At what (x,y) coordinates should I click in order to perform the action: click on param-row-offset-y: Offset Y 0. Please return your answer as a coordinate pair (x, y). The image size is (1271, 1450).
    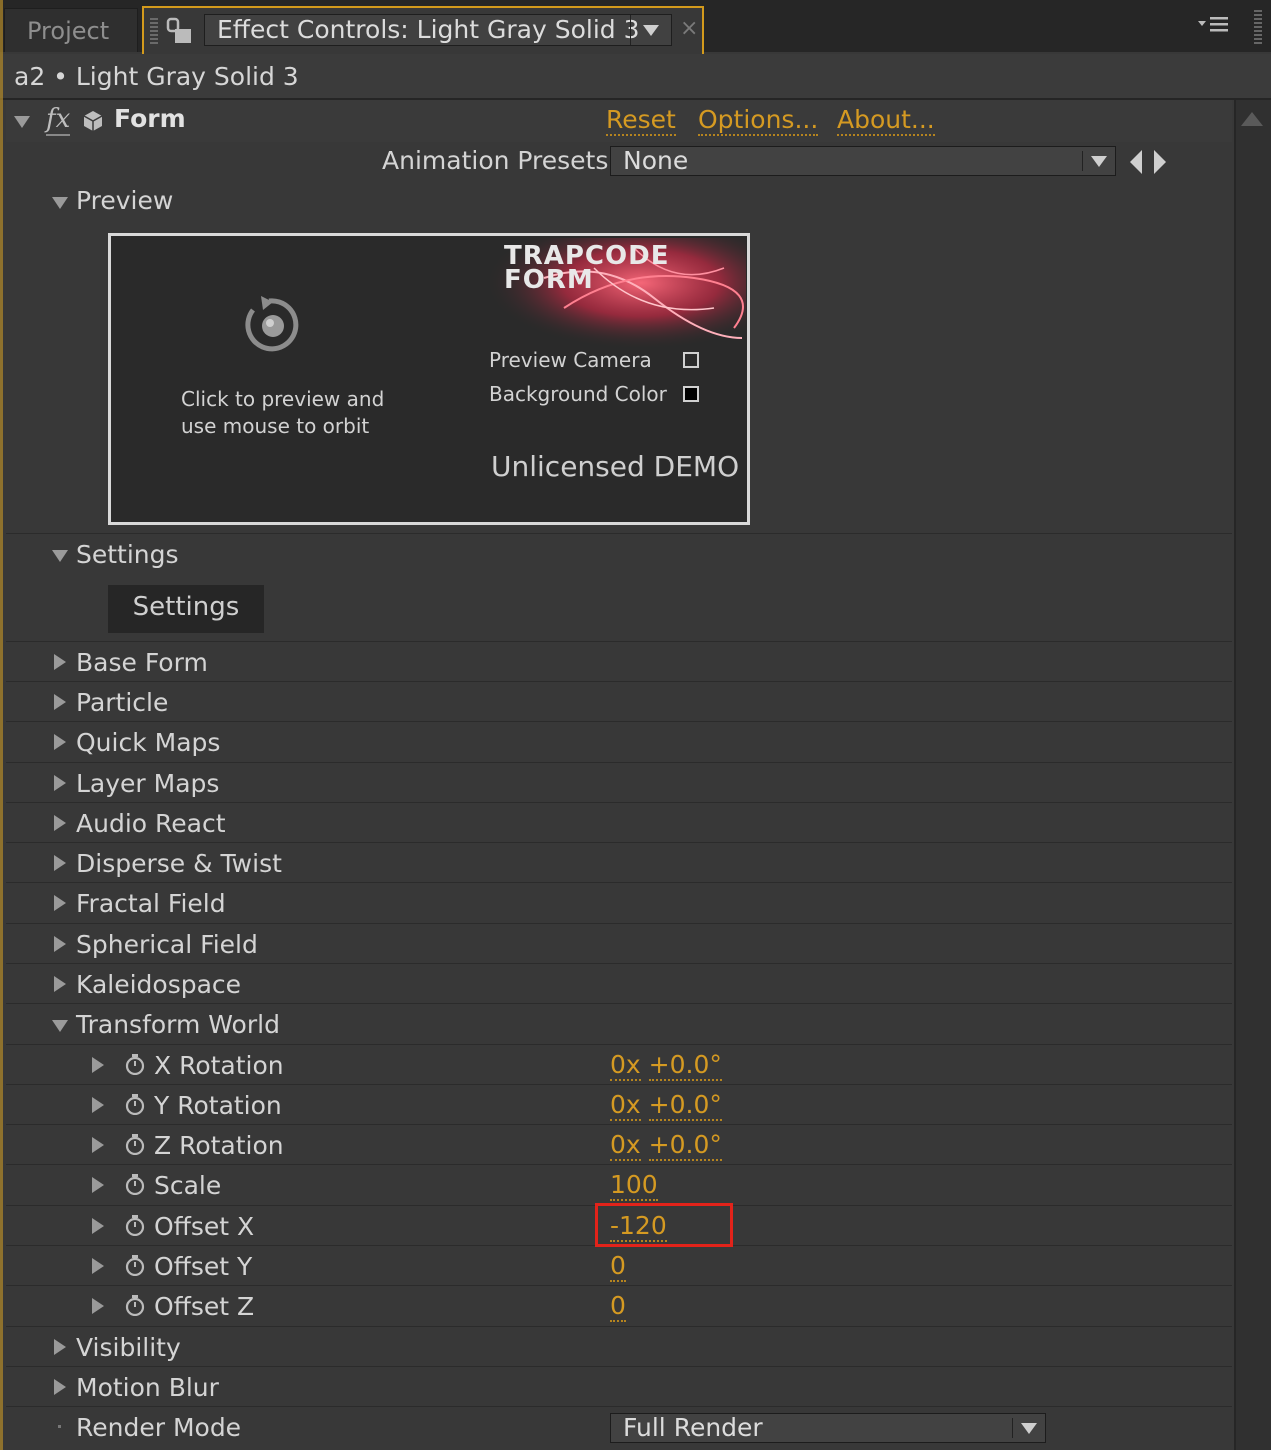
    Looking at the image, I should click on (619, 1265).